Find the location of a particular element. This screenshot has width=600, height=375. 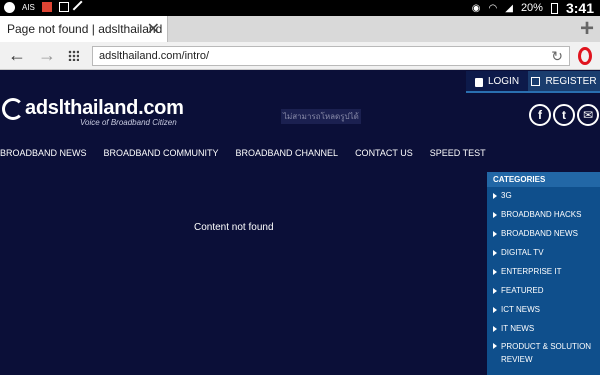

nav-broadband-community: BROADBAND COMMUNITY is located at coordinates (161, 153).